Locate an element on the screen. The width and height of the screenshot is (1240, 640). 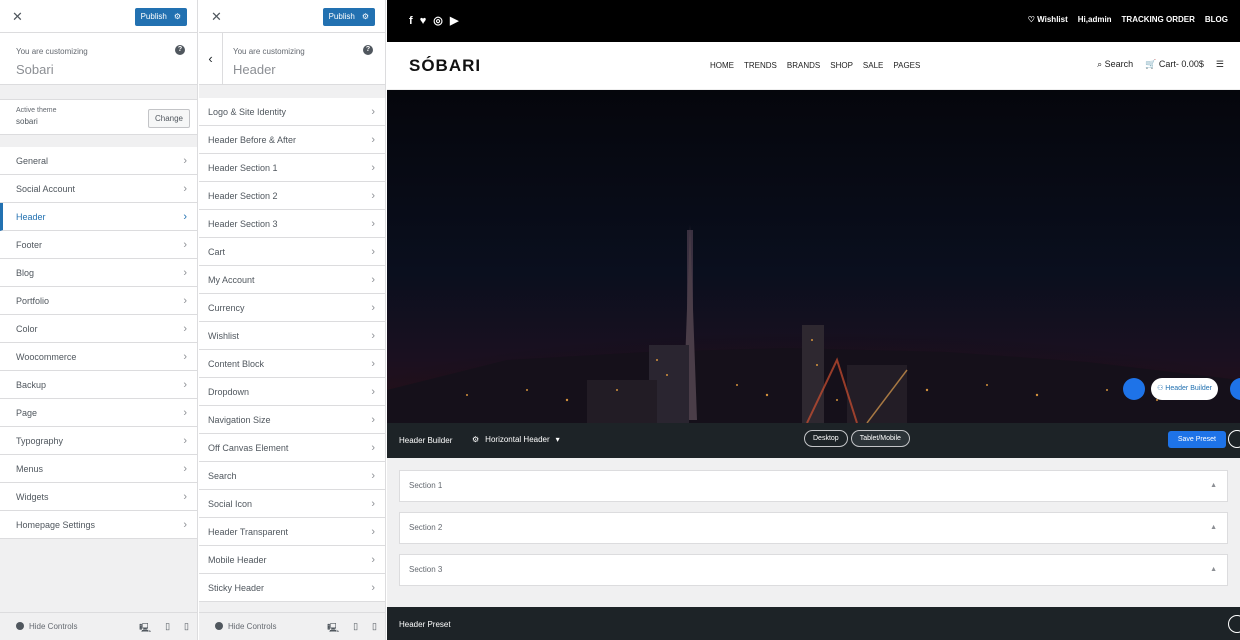
menu-item: Portfolio › is located at coordinates (98, 301).